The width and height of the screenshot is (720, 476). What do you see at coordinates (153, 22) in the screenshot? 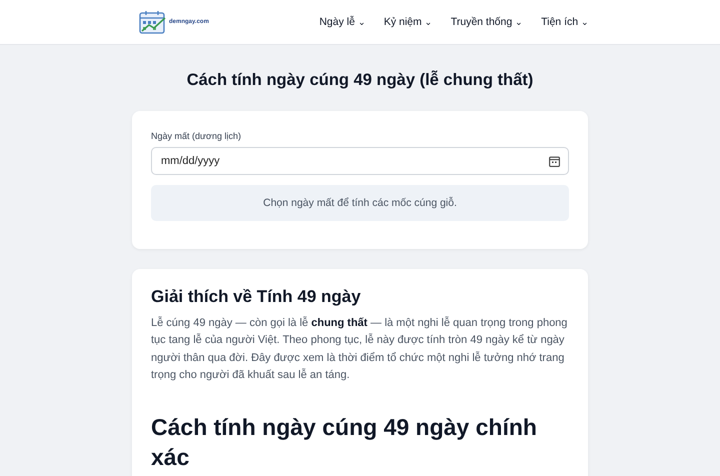
I see `calendar-chart-logo-icon` at bounding box center [153, 22].